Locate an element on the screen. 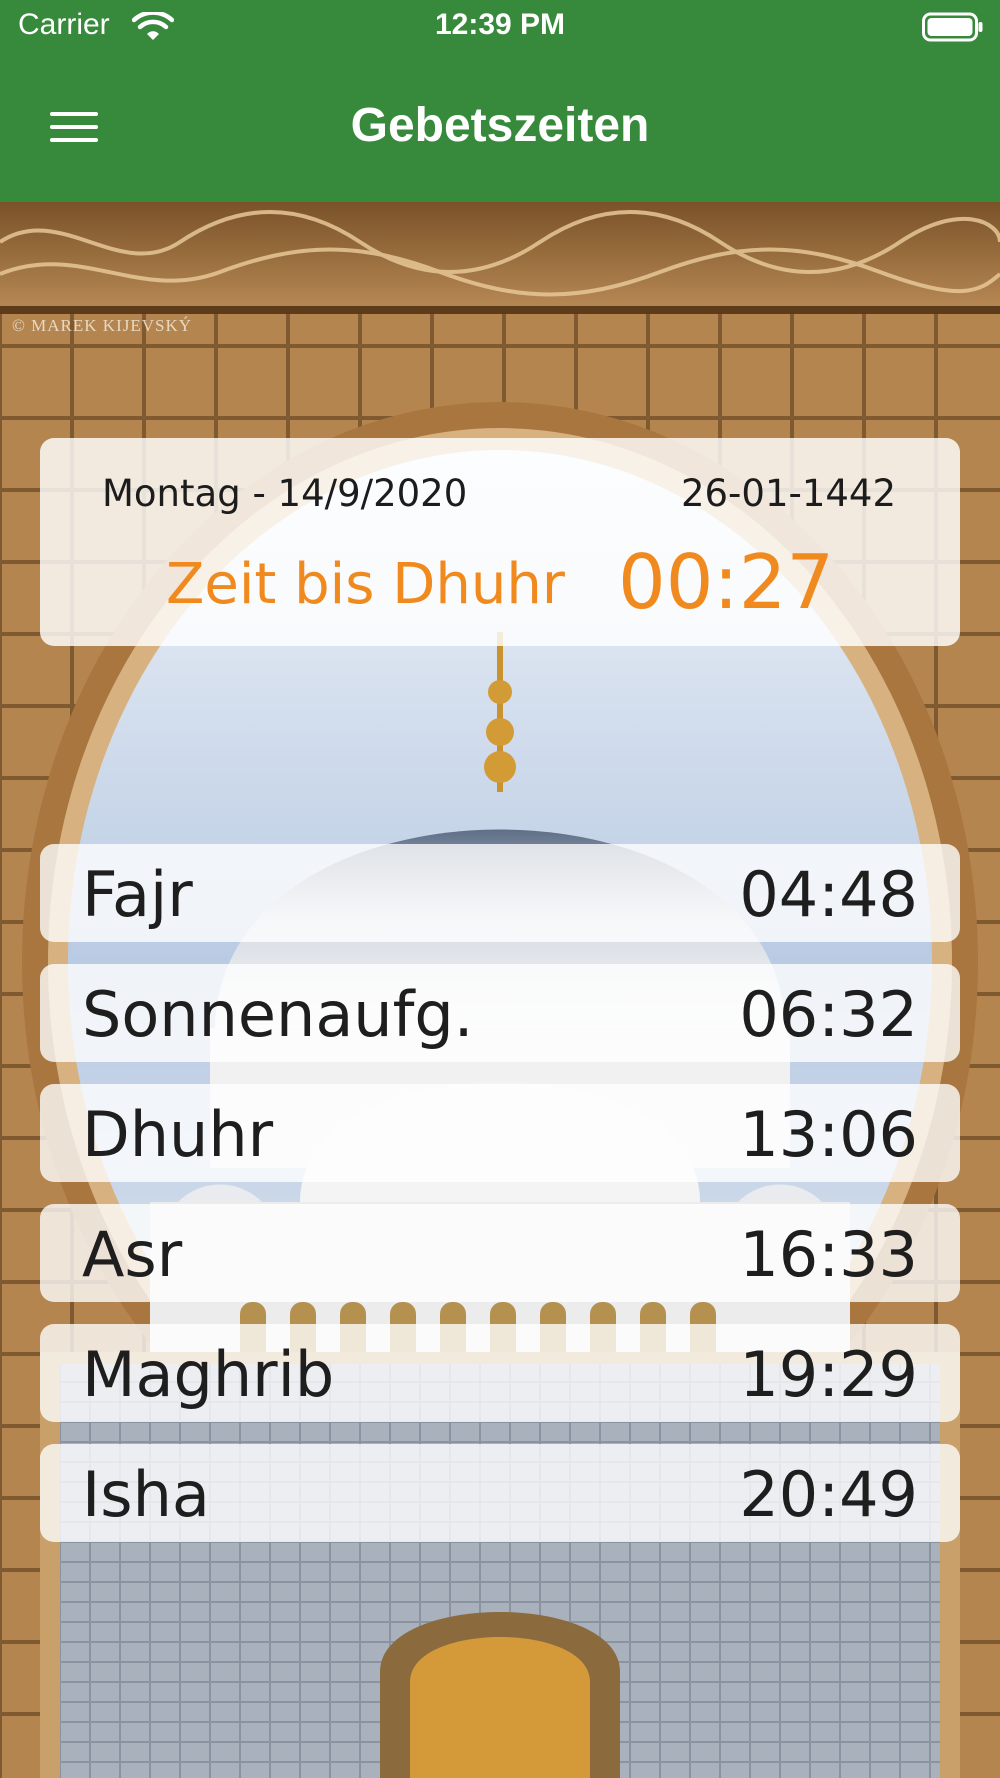 The image size is (1000, 1778). prayer-time: 04:48 is located at coordinates (828, 894).